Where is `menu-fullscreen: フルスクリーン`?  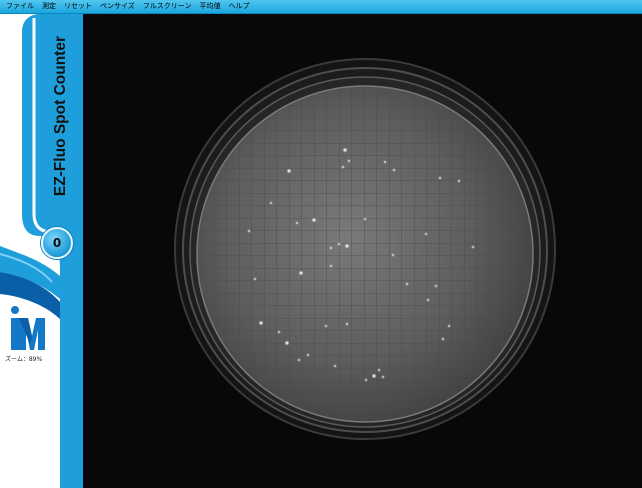
menu-fullscreen: フルスクリーン is located at coordinates (167, 6).